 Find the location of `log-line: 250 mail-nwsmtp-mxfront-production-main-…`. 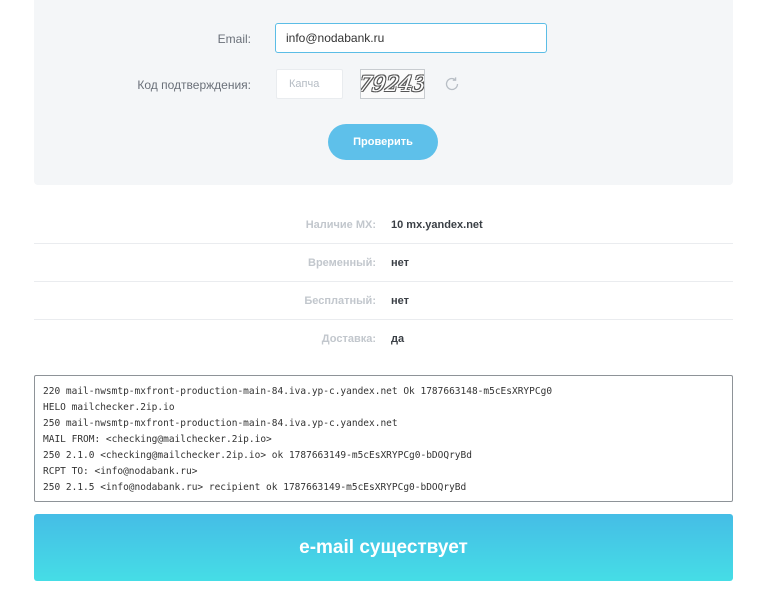

log-line: 250 mail-nwsmtp-mxfront-production-main-… is located at coordinates (220, 423).